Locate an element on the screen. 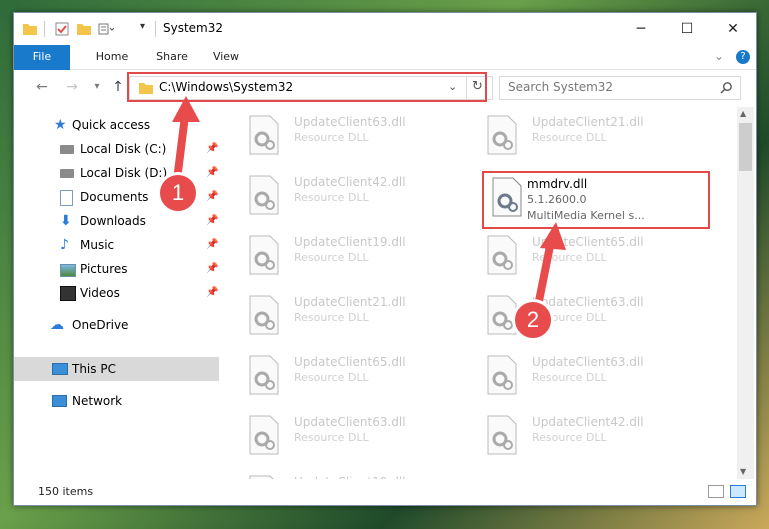 The height and width of the screenshot is (529, 769). scroll-up-icon: ▲ is located at coordinates (743, 113).